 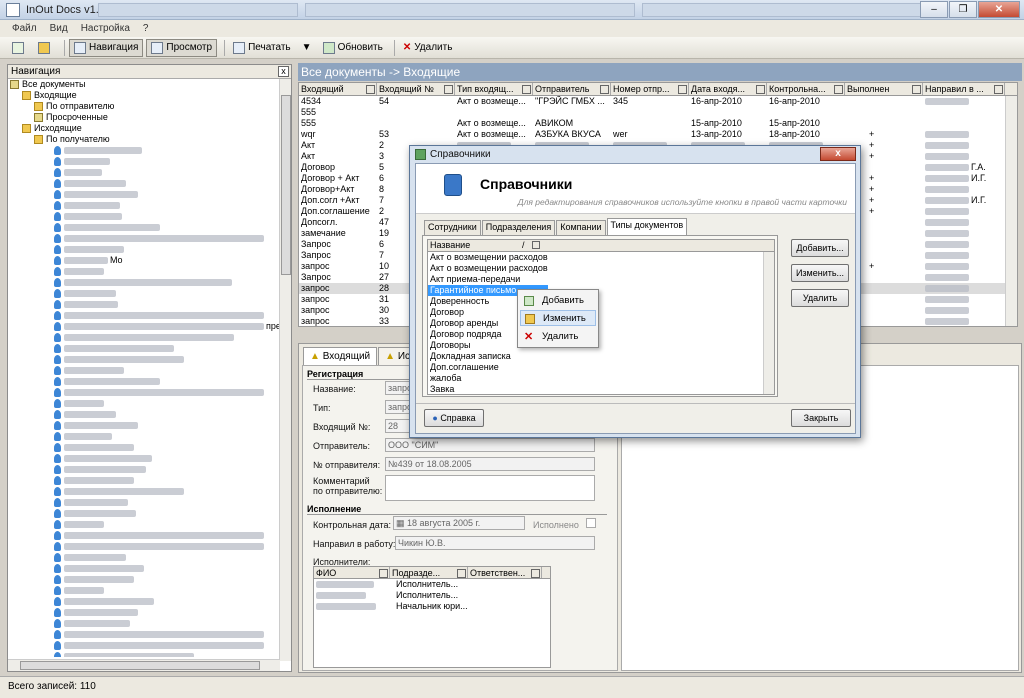 I want to click on list-column-name: Название /, so click(x=601, y=246).